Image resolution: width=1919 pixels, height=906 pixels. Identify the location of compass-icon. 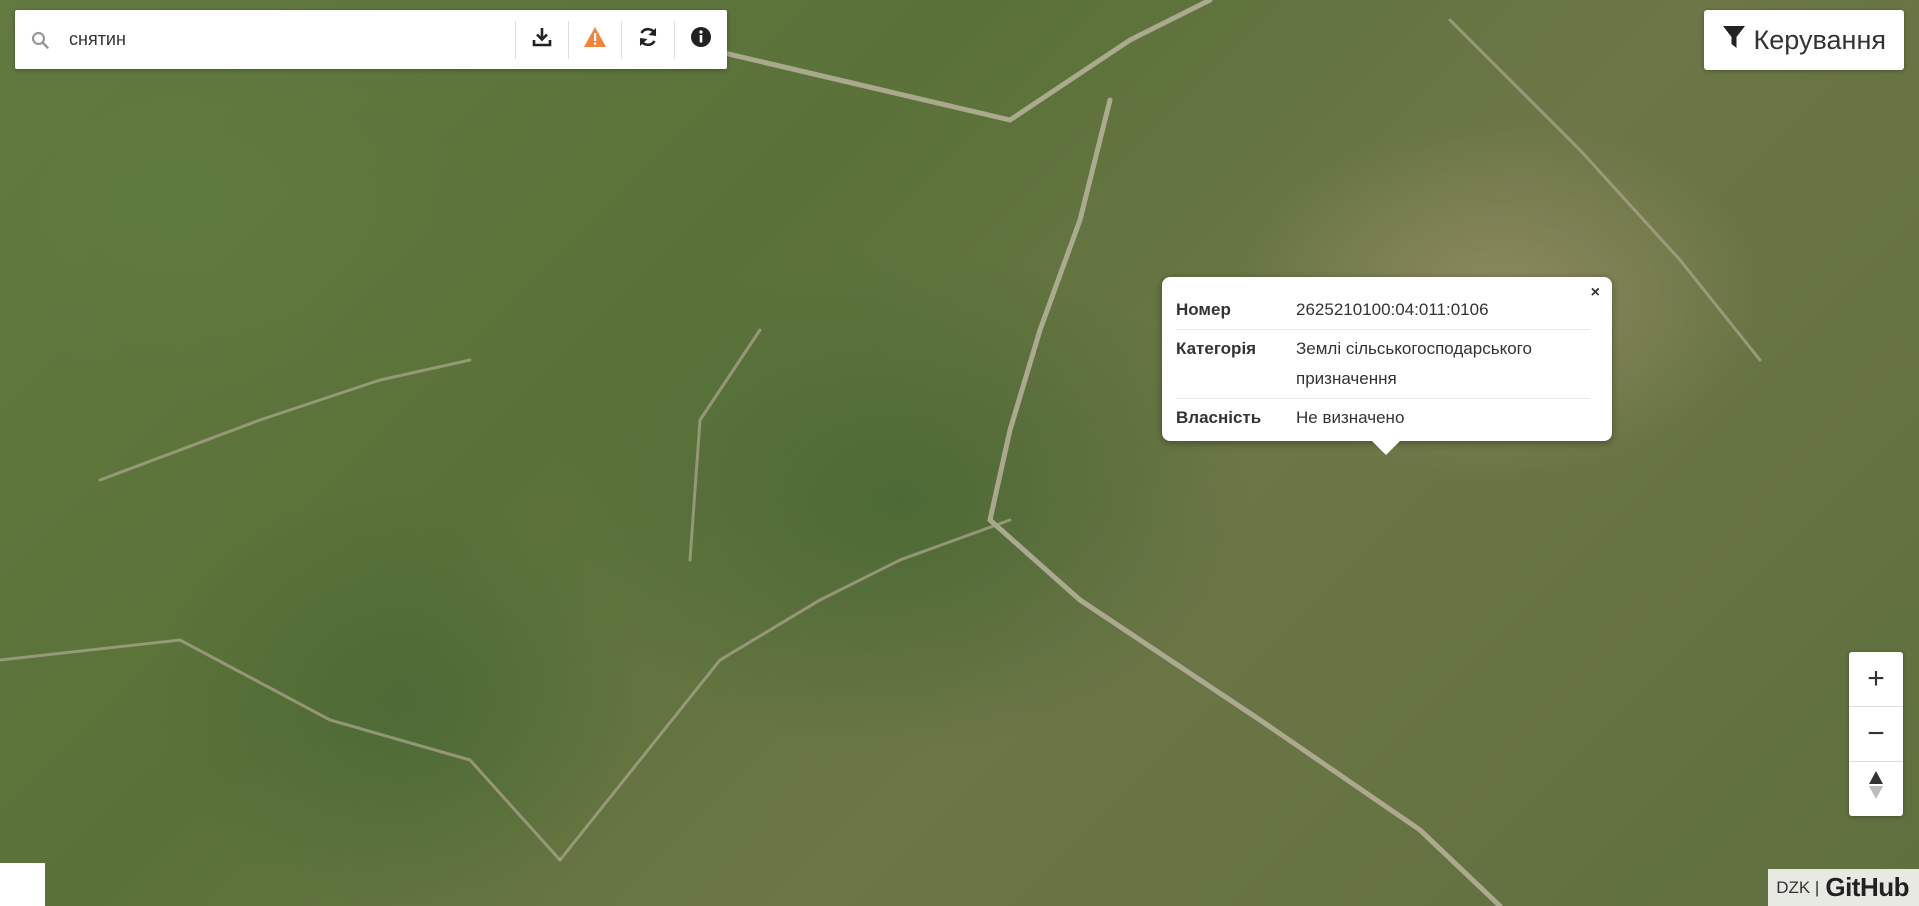
(1876, 789).